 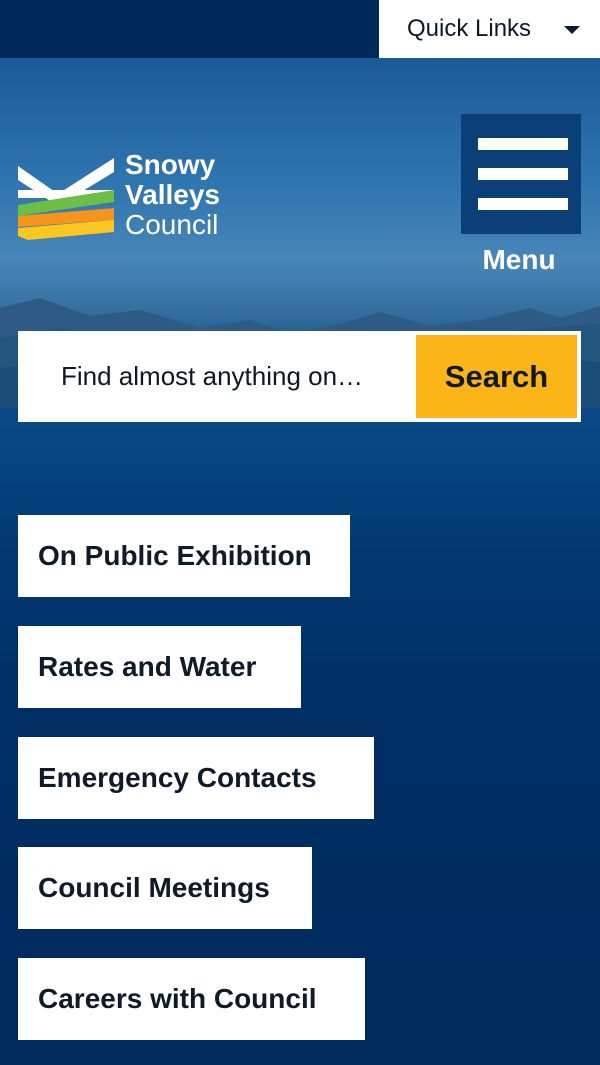 I want to click on logo-line-2: Valleys, so click(x=172, y=194).